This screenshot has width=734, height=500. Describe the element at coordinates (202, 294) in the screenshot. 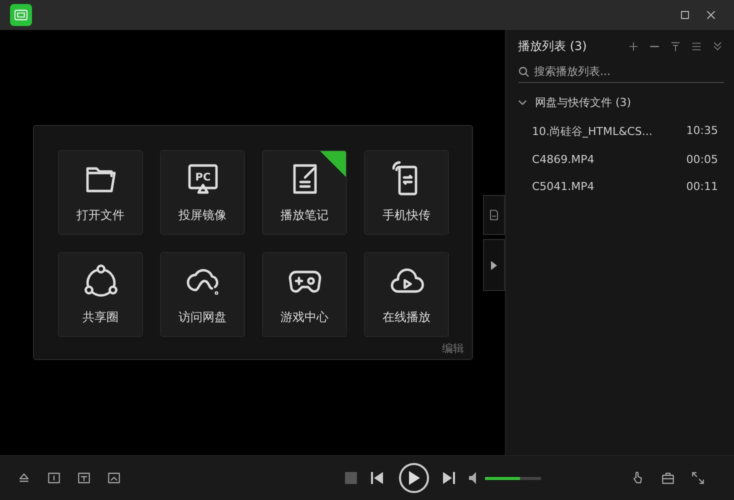

I see `feature-tile: 访问网盘` at that location.